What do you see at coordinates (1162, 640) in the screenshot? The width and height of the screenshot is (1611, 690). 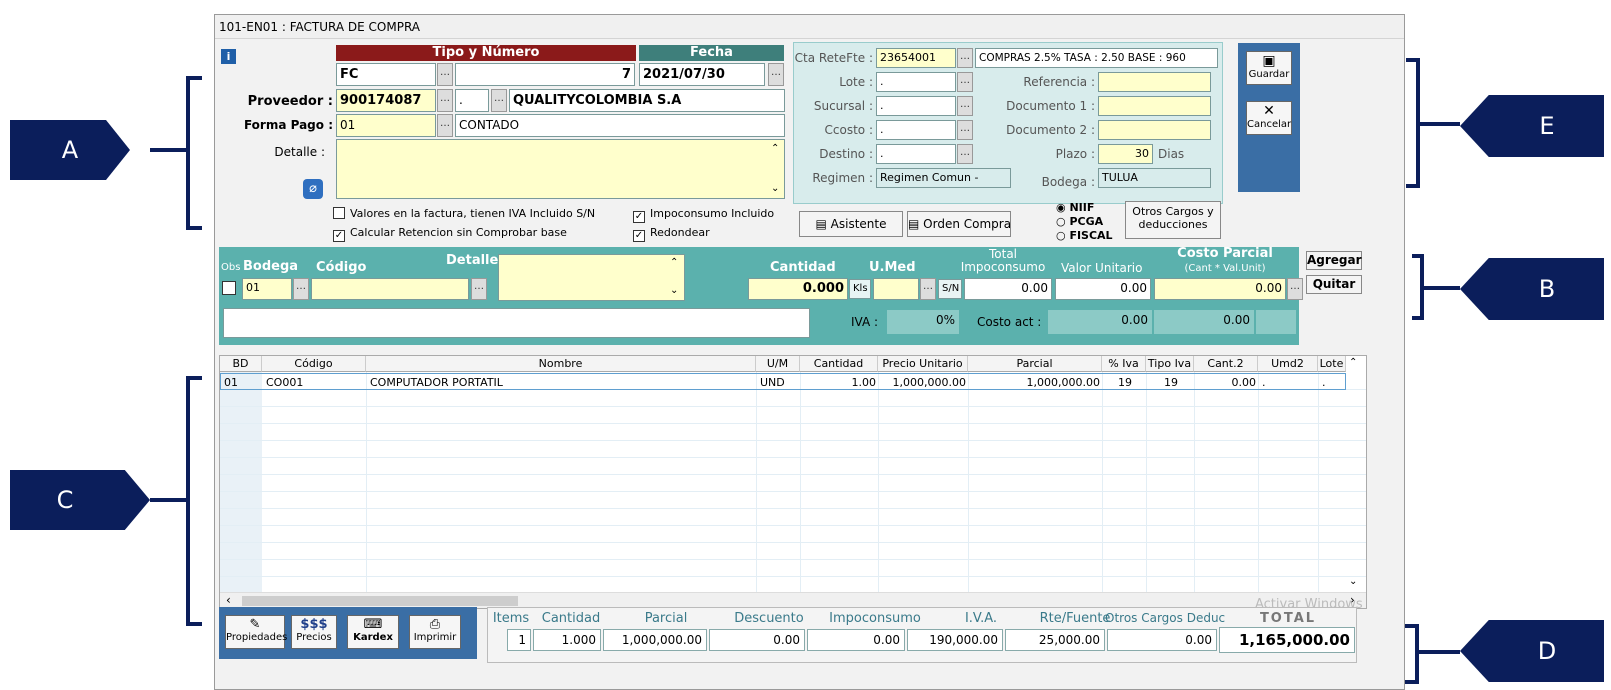 I see `summary-otros-value: 0.00` at bounding box center [1162, 640].